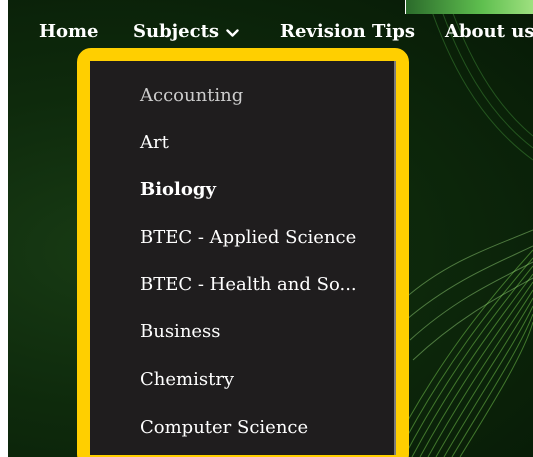  Describe the element at coordinates (176, 31) in the screenshot. I see `nav-subjects-label: Subjects` at that location.